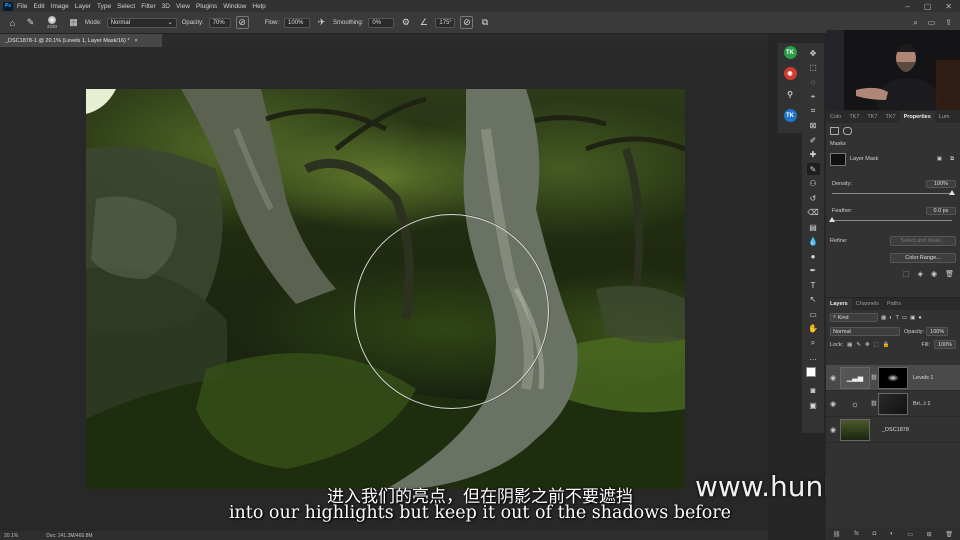 The image size is (960, 540). I want to click on dodge-tool-icon: ●, so click(813, 256).